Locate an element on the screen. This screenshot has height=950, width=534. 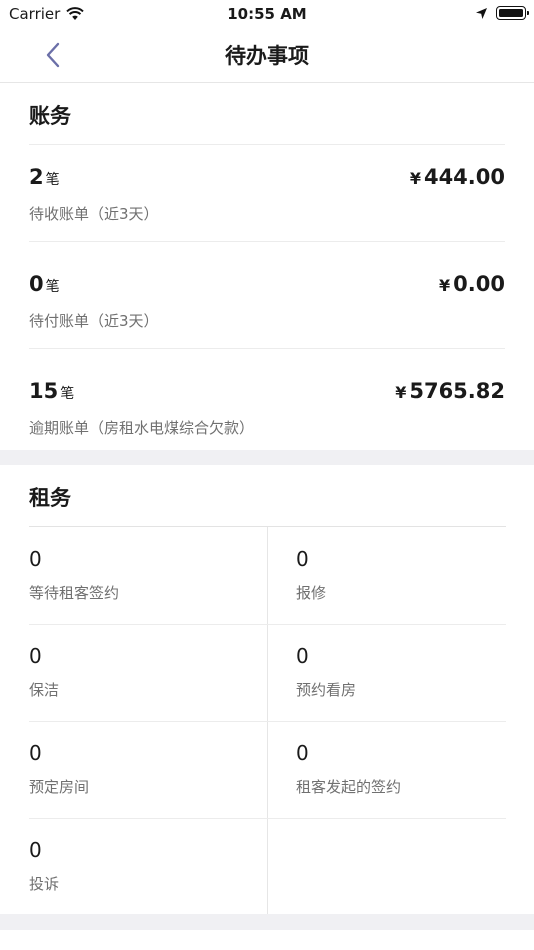
rental-item-viewing: 0 预约看房 is located at coordinates (386, 672).